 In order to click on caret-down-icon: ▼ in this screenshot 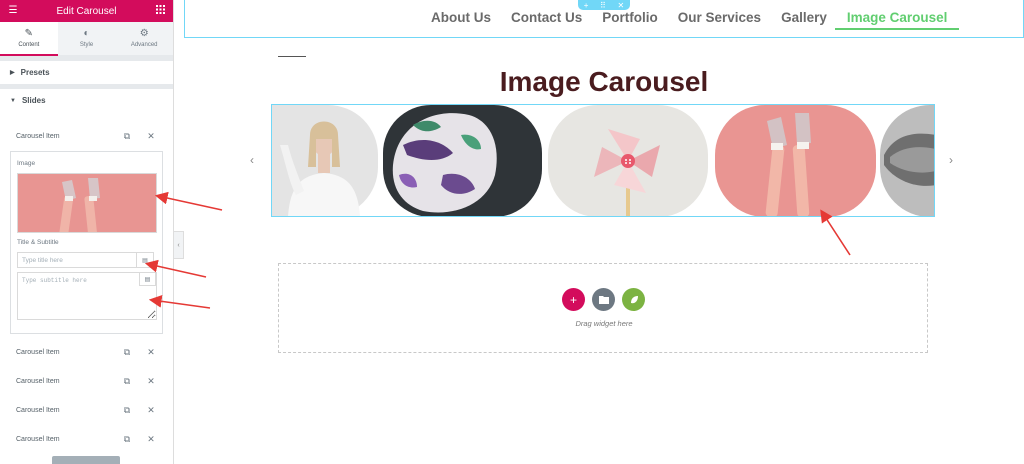, I will do `click(13, 100)`.